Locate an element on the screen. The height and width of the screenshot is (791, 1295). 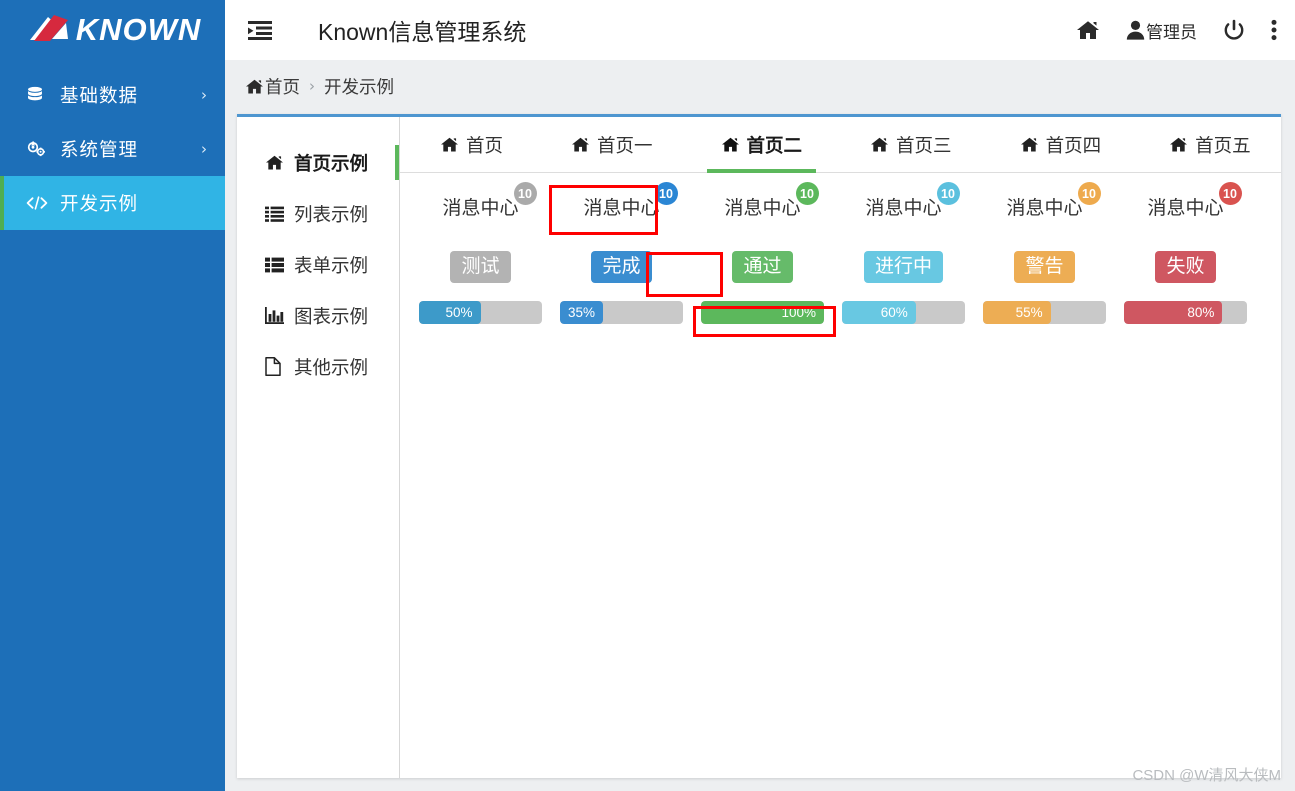
tab-home-3: 首页三 is located at coordinates (911, 144).